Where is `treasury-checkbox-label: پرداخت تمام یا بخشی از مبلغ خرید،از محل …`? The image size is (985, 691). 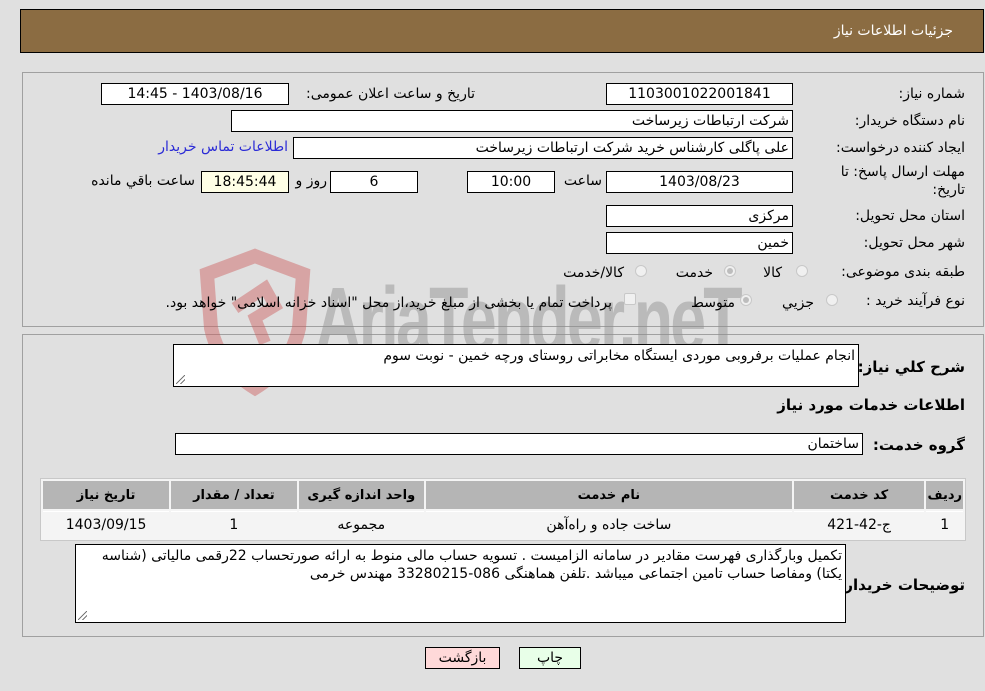
treasury-checkbox-label: پرداخت تمام یا بخشی از مبلغ خرید،از محل … is located at coordinates (388, 303).